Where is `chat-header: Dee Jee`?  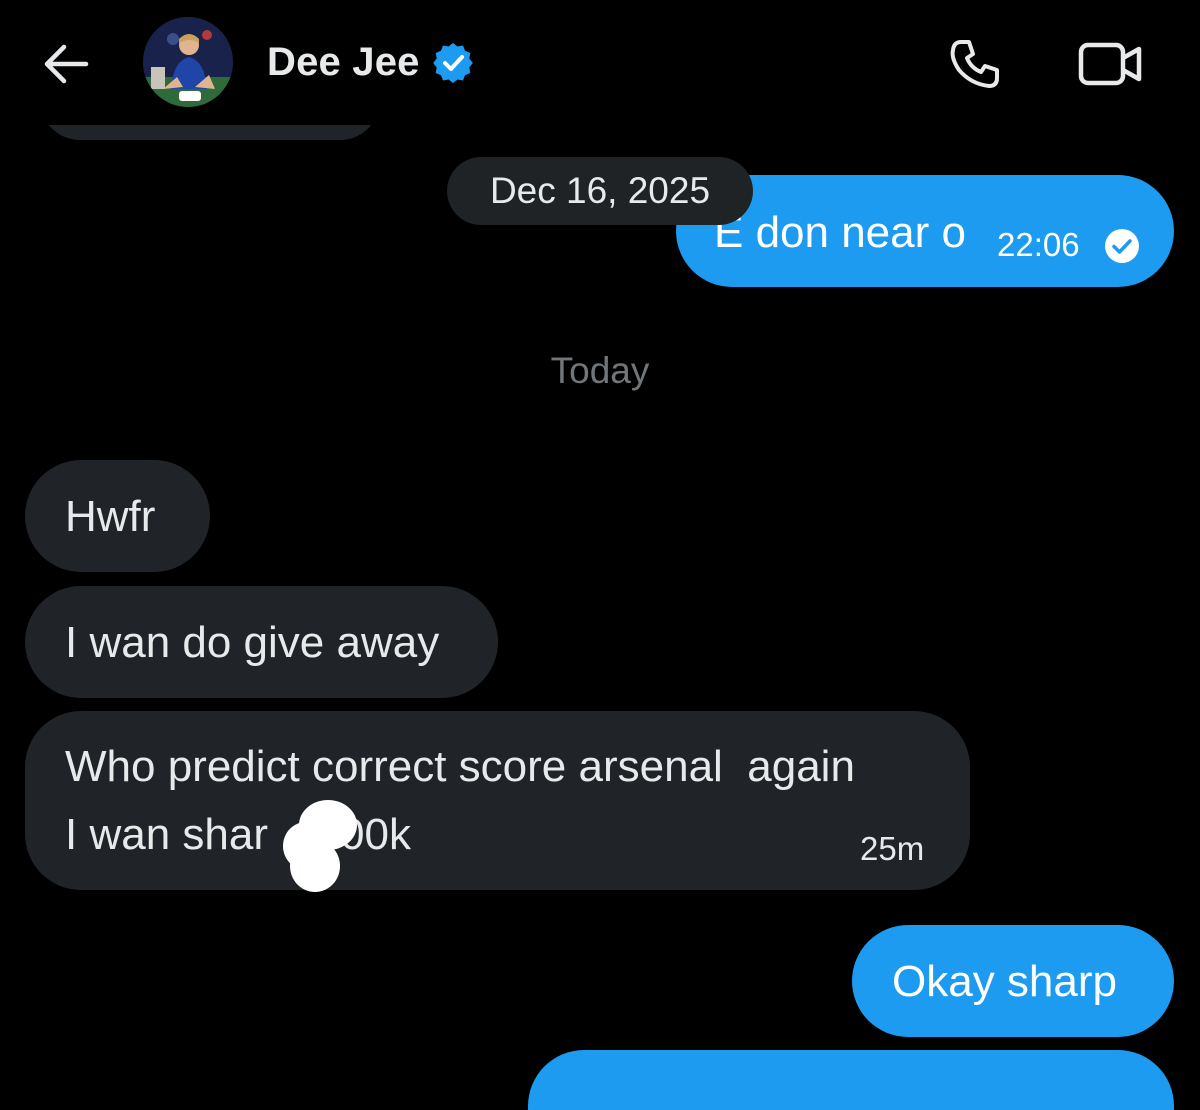 chat-header: Dee Jee is located at coordinates (600, 62).